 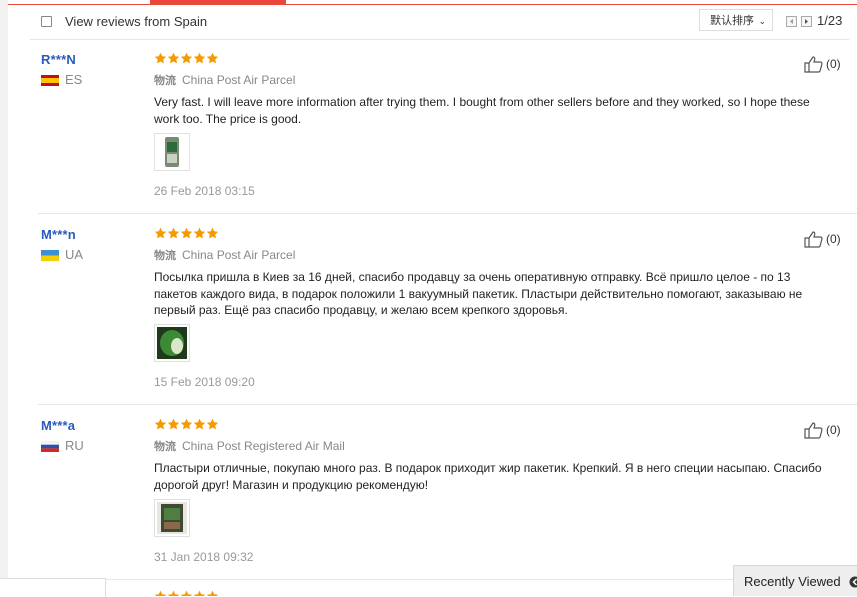 What do you see at coordinates (432, 4) in the screenshot?
I see `tab-underline` at bounding box center [432, 4].